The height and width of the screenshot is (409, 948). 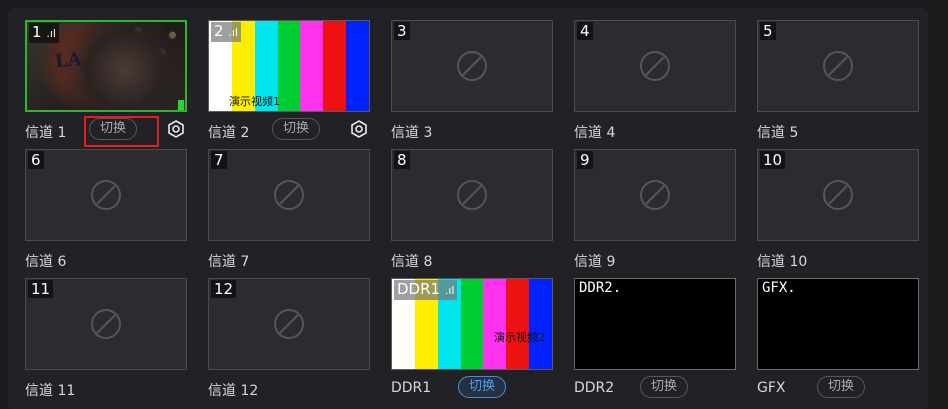 I want to click on channel-12-preview: 12, so click(x=289, y=324).